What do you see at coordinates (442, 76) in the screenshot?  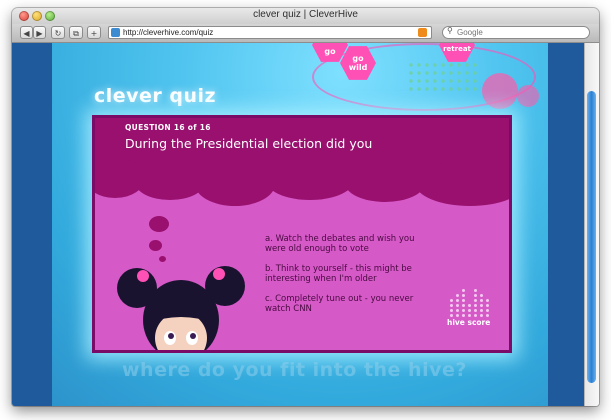 I see `decorative-dots` at bounding box center [442, 76].